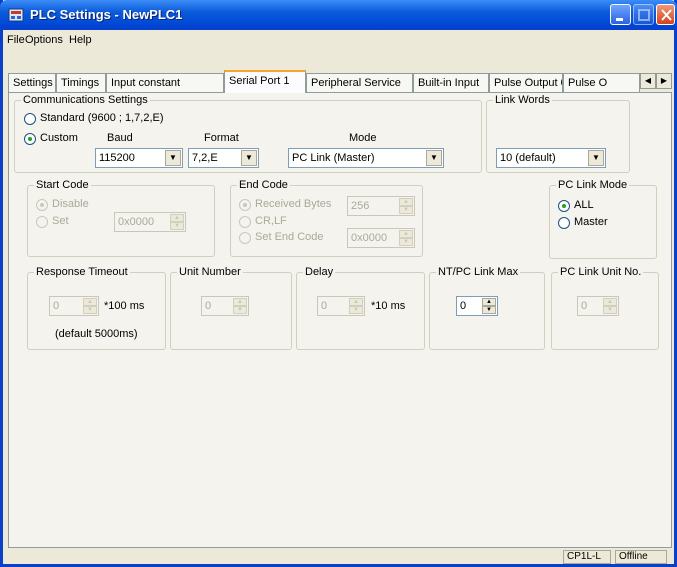  Describe the element at coordinates (526, 82) in the screenshot. I see `tab-pulse-output-0: Pulse Output 0` at that location.